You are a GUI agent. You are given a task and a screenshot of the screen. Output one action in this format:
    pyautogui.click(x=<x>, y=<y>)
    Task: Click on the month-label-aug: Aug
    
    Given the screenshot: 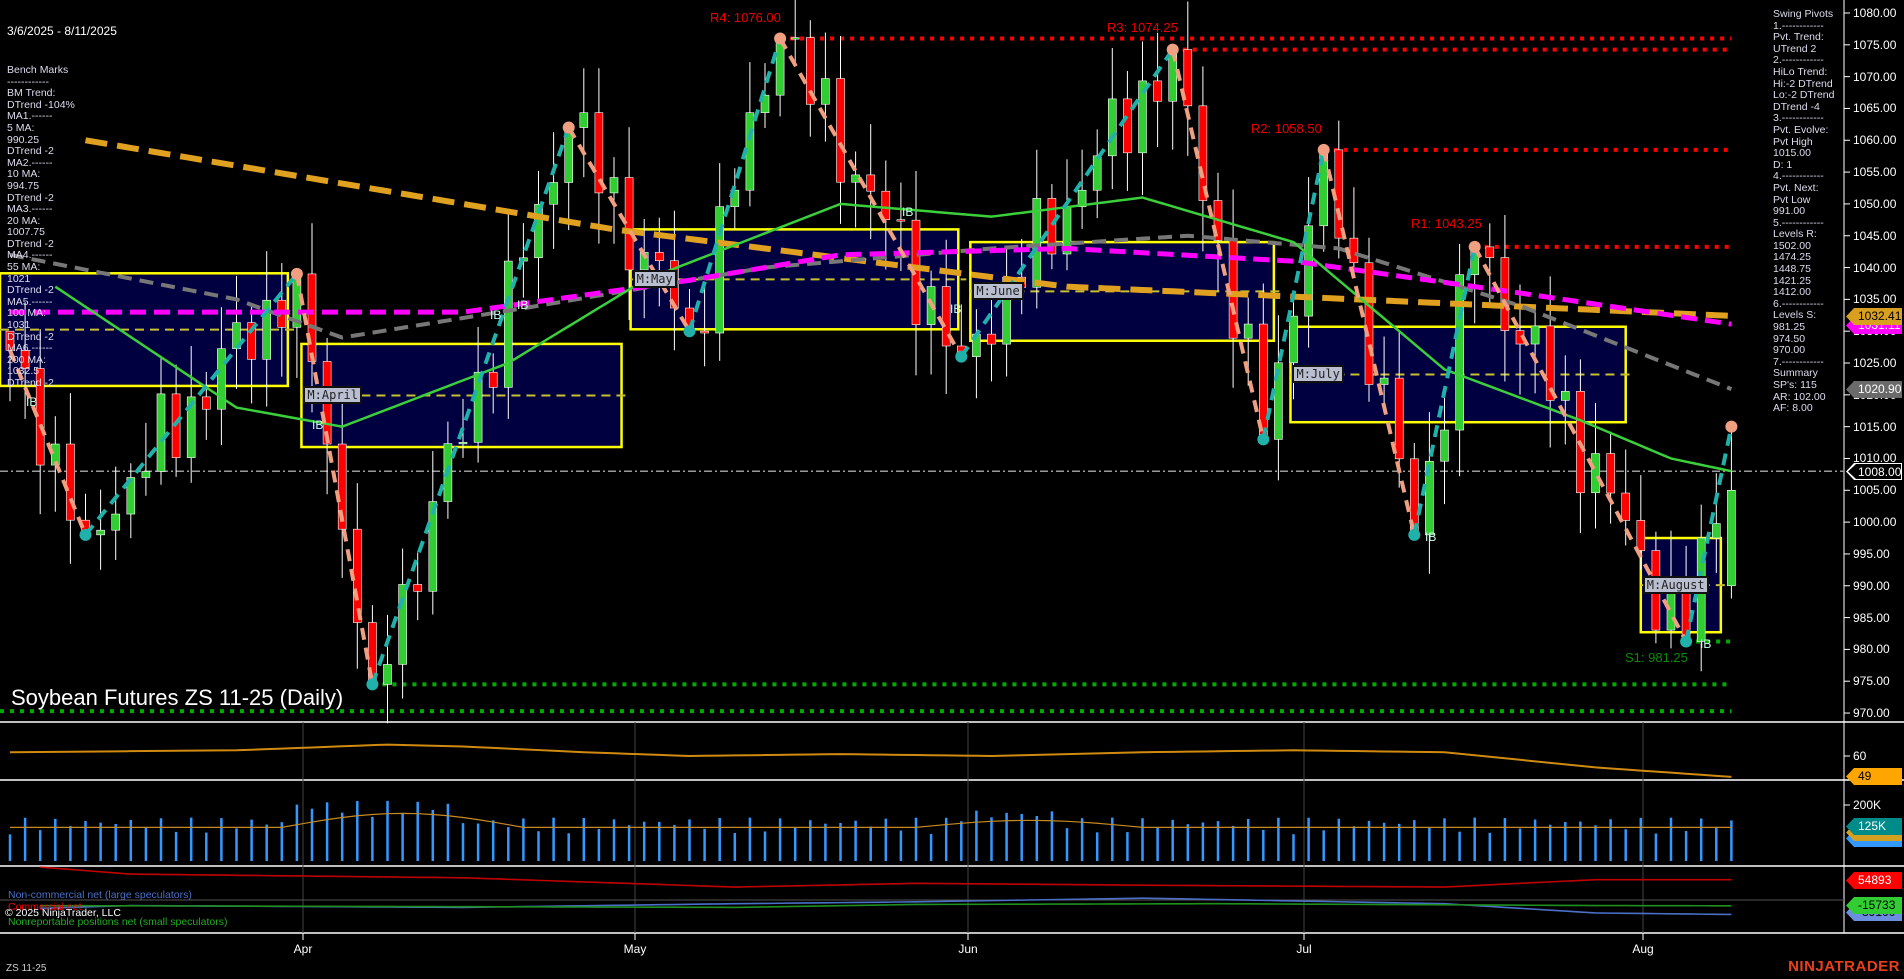 What is the action you would take?
    pyautogui.click(x=1643, y=949)
    